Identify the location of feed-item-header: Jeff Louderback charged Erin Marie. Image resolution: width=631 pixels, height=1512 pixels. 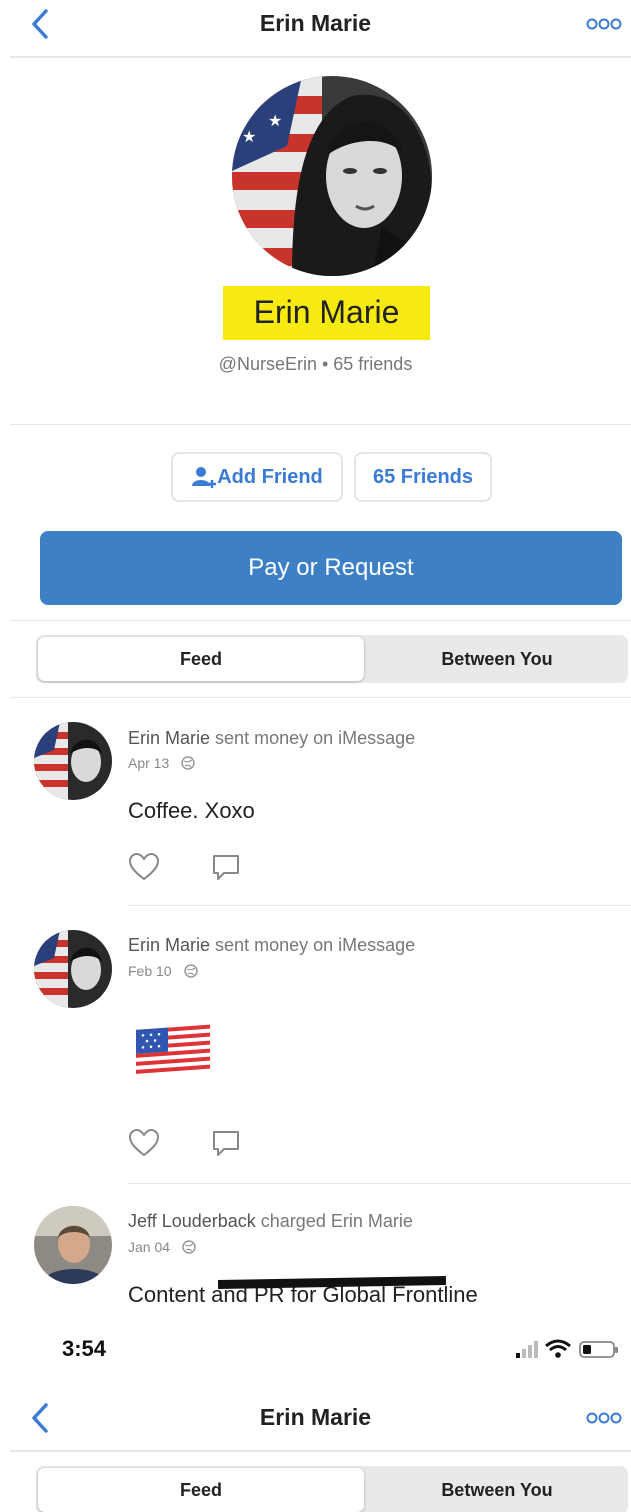
(270, 1221).